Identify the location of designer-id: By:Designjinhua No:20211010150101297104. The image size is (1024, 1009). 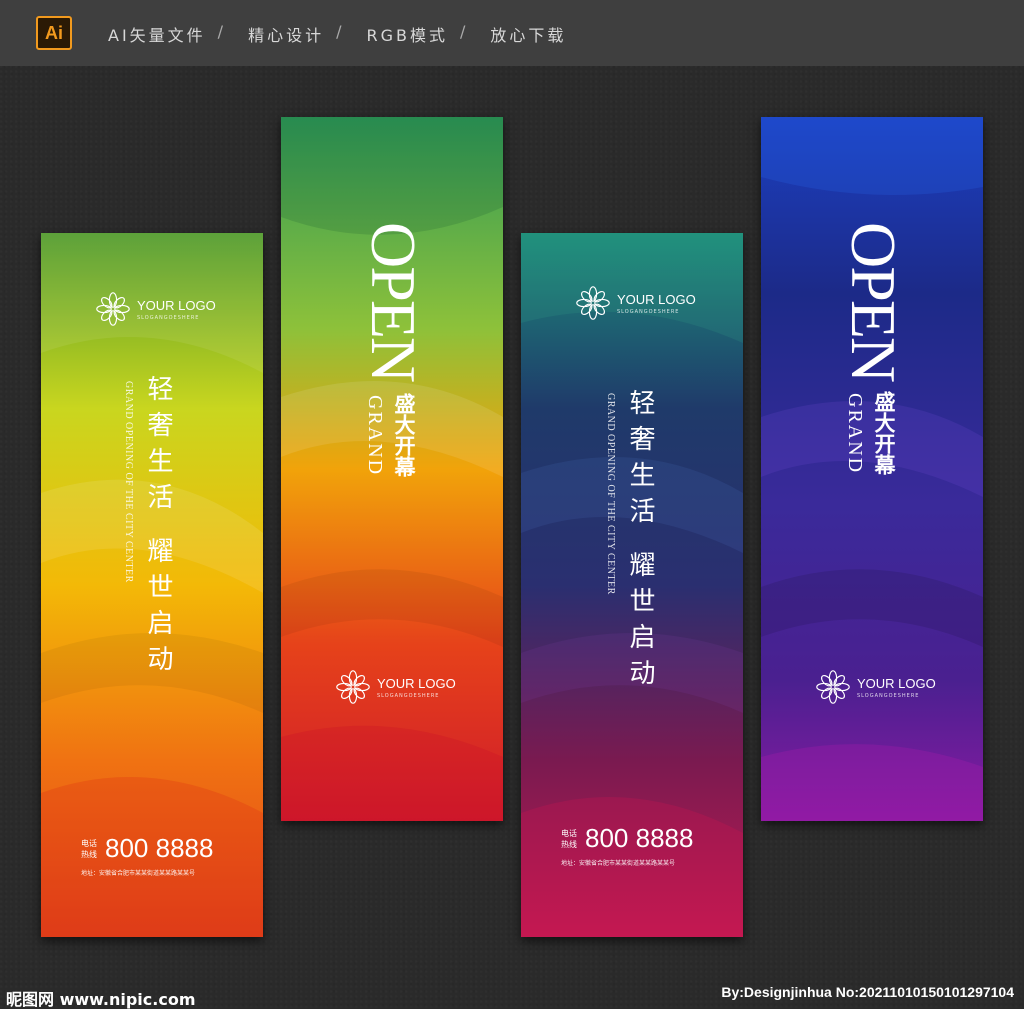
(867, 992).